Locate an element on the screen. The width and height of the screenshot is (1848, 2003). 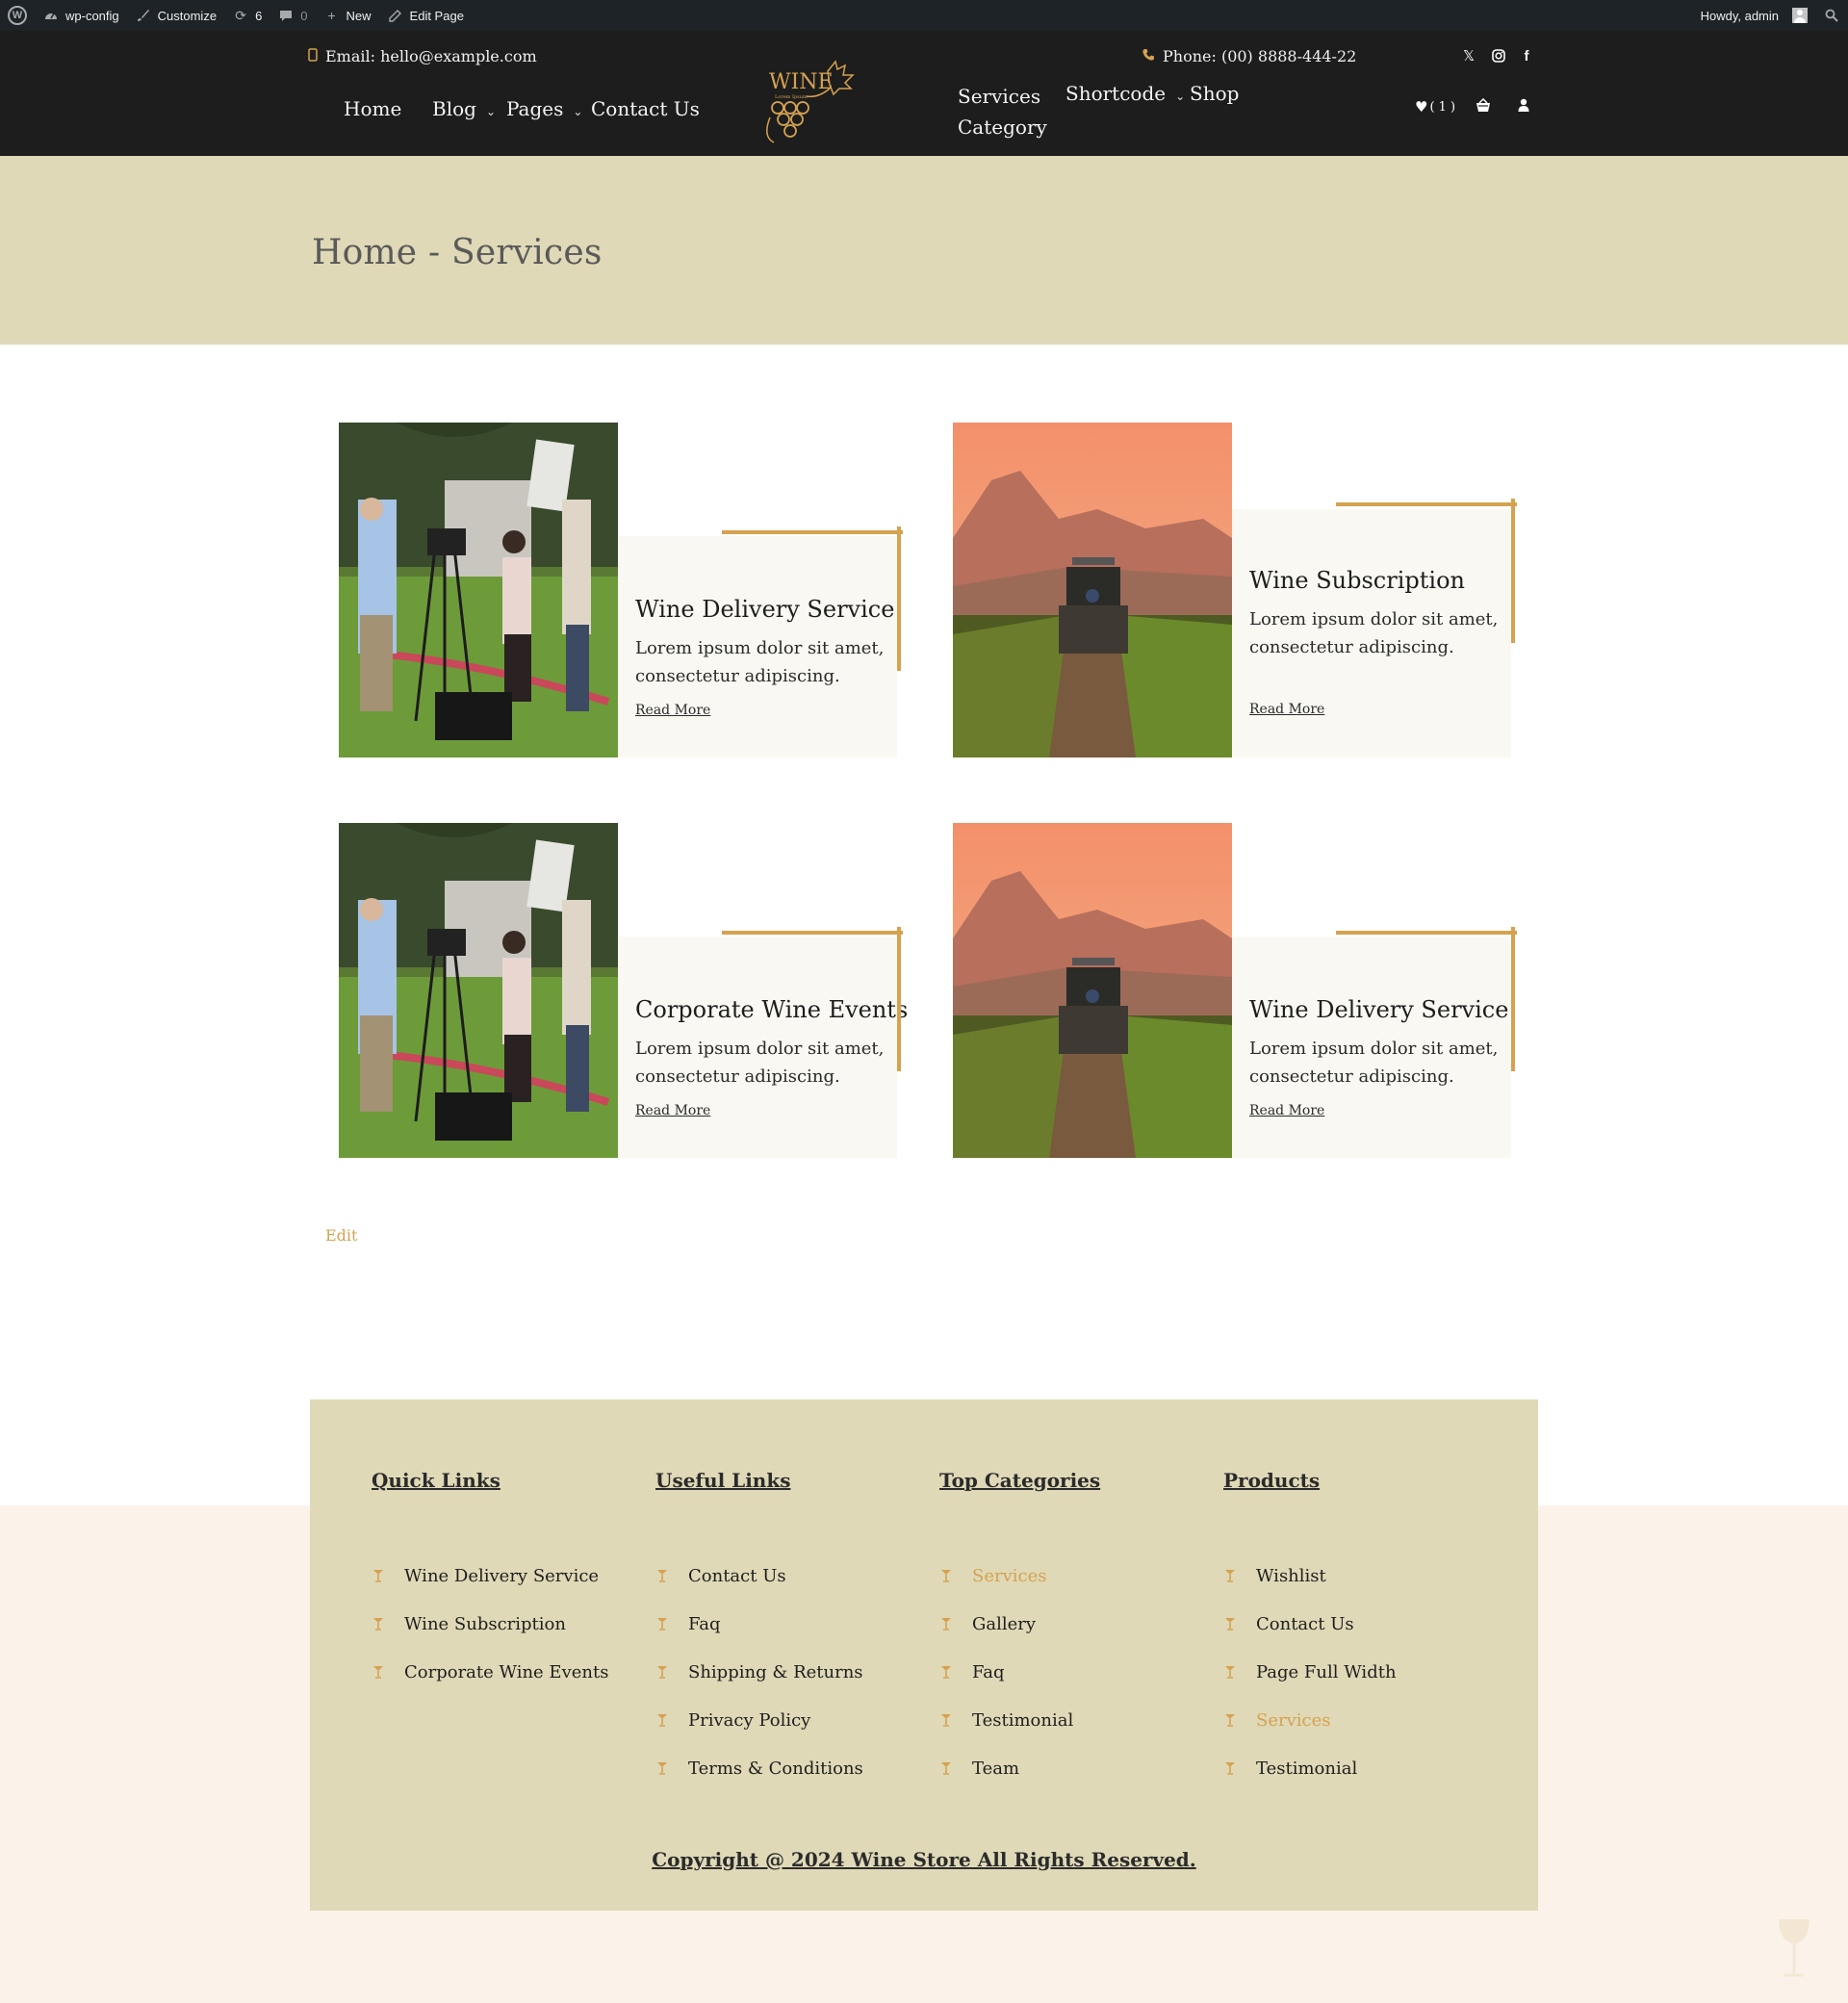
facebook-icon: f is located at coordinates (1526, 56).